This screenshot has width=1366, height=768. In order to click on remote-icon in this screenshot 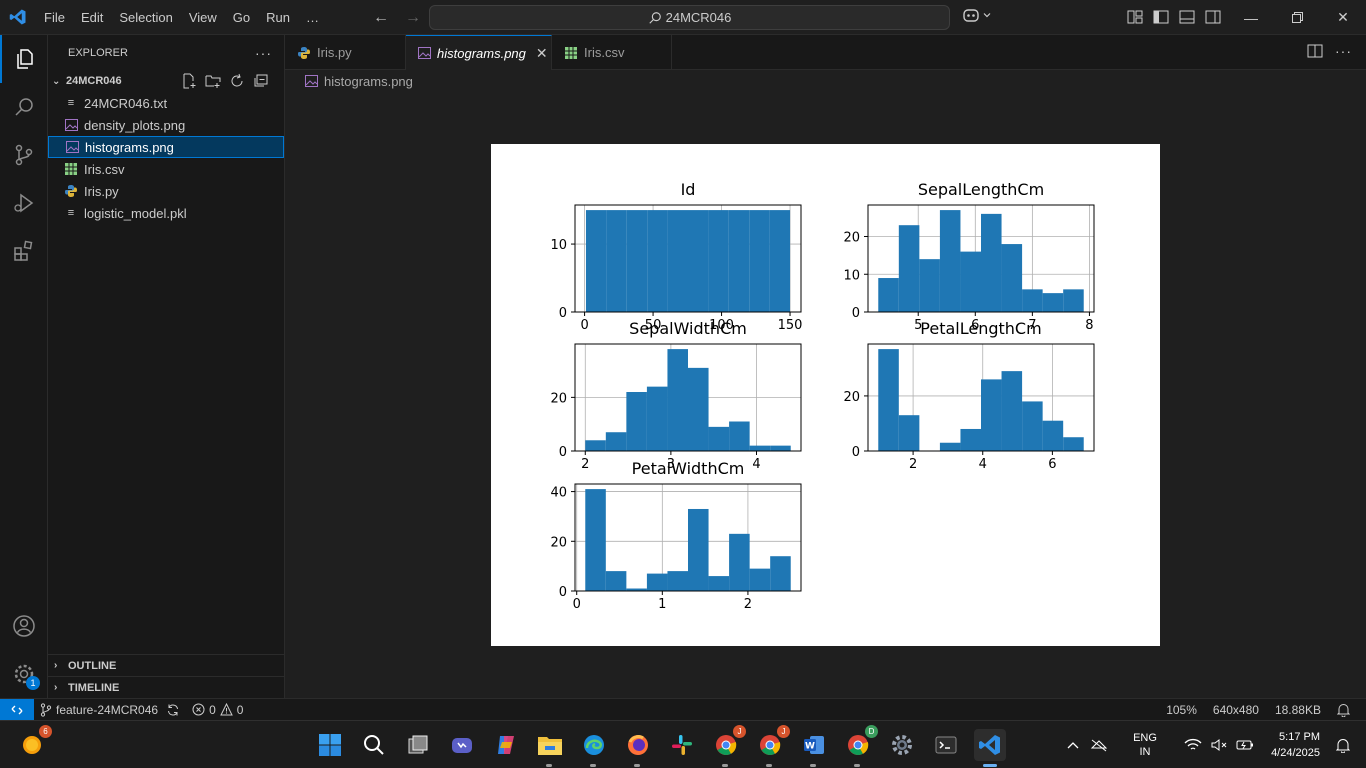, I will do `click(17, 709)`.